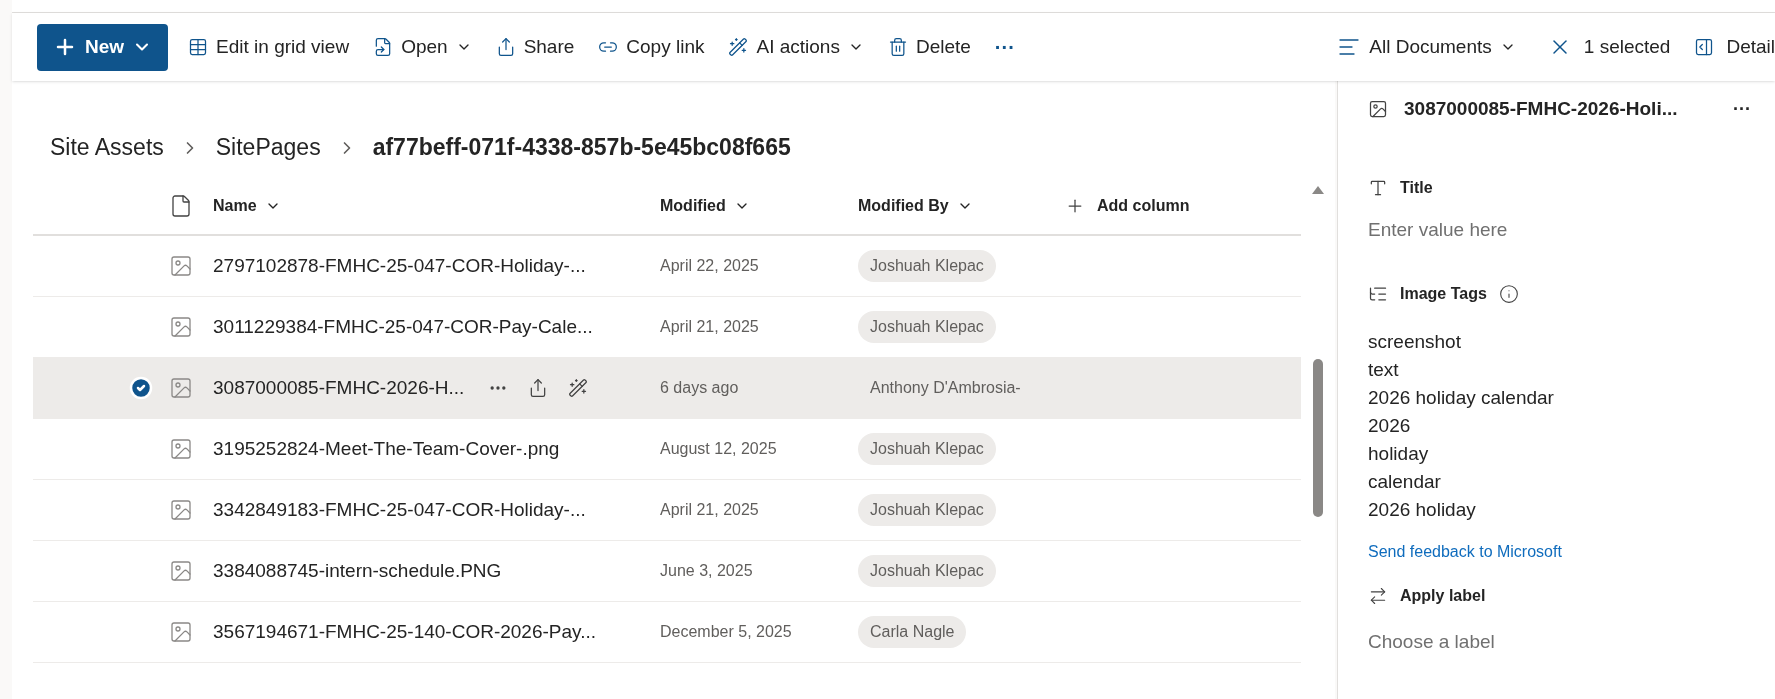 This screenshot has width=1775, height=699. I want to click on clear-selection-button: 1 selected, so click(1609, 47).